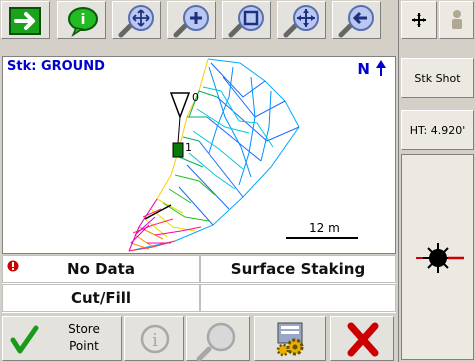 Image resolution: width=475 pixels, height=362 pixels. I want to click on store-point-button: Store Point, so click(62, 338).